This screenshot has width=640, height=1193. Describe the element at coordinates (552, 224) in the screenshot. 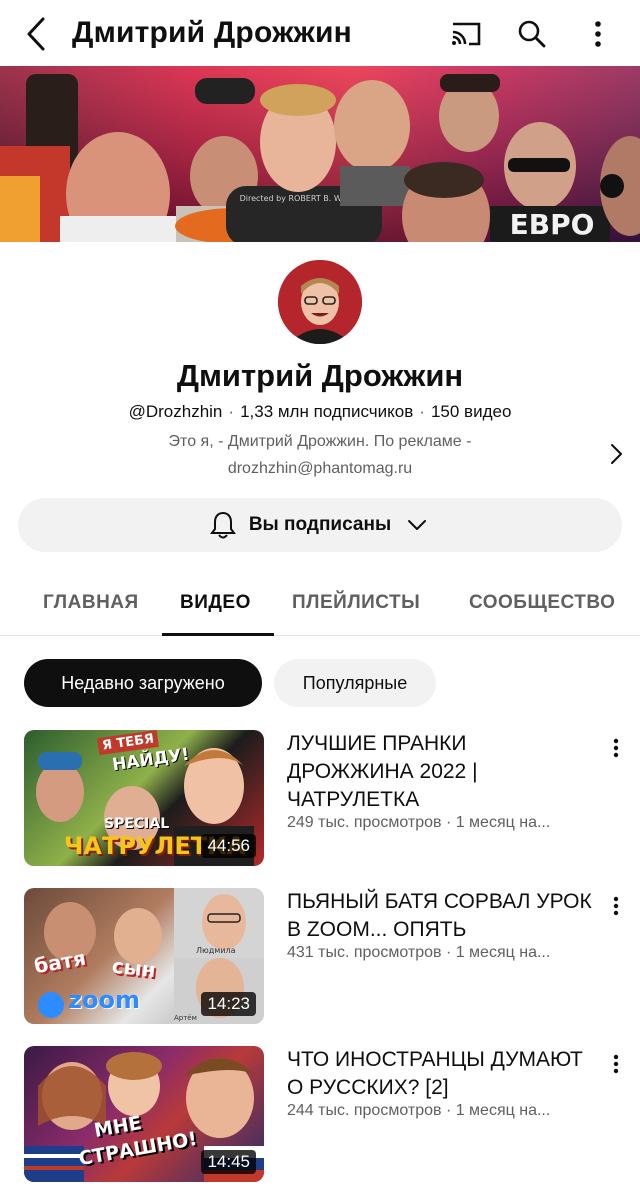

I see `banner-logo-text: ЕВРО` at that location.